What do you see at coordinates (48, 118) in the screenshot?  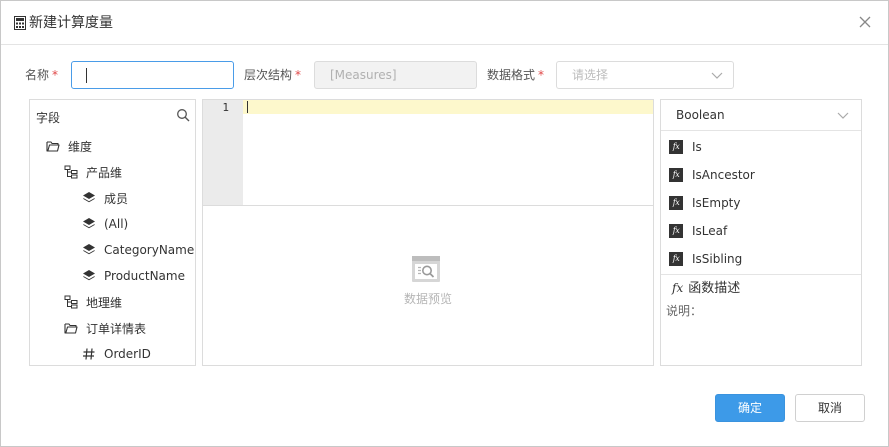 I see `field-panel-title: 字段` at bounding box center [48, 118].